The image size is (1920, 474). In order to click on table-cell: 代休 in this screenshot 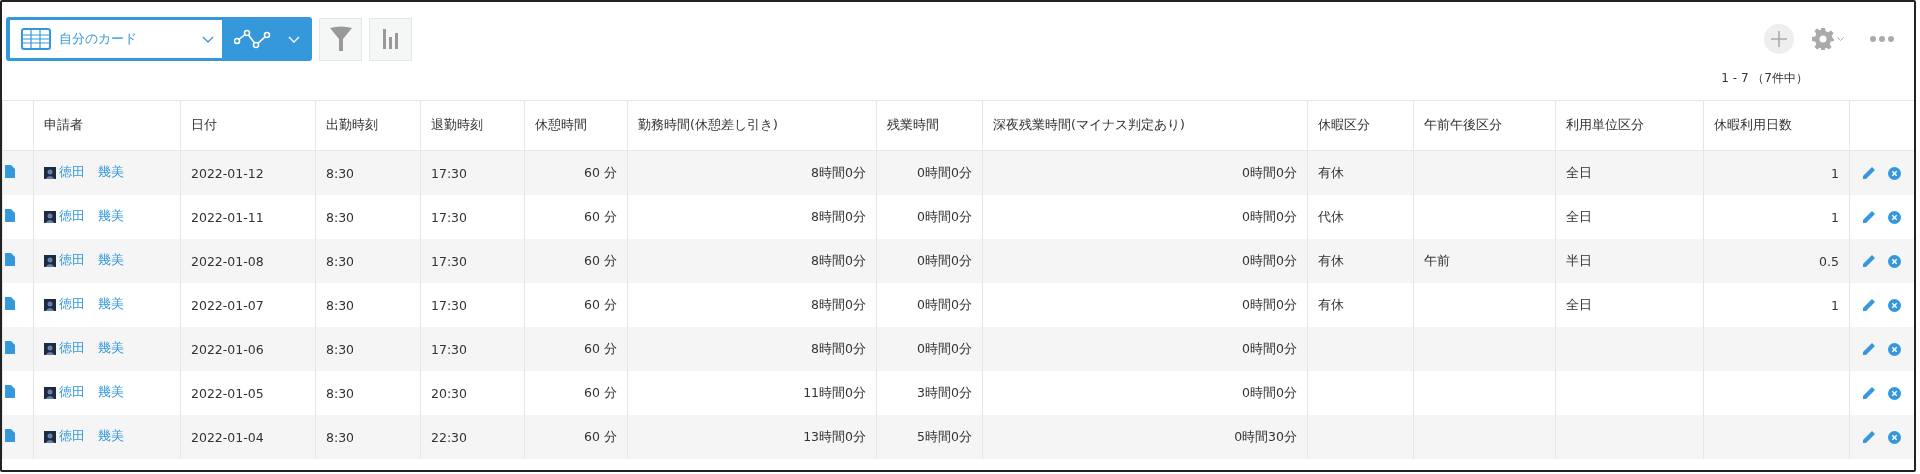, I will do `click(1331, 216)`.